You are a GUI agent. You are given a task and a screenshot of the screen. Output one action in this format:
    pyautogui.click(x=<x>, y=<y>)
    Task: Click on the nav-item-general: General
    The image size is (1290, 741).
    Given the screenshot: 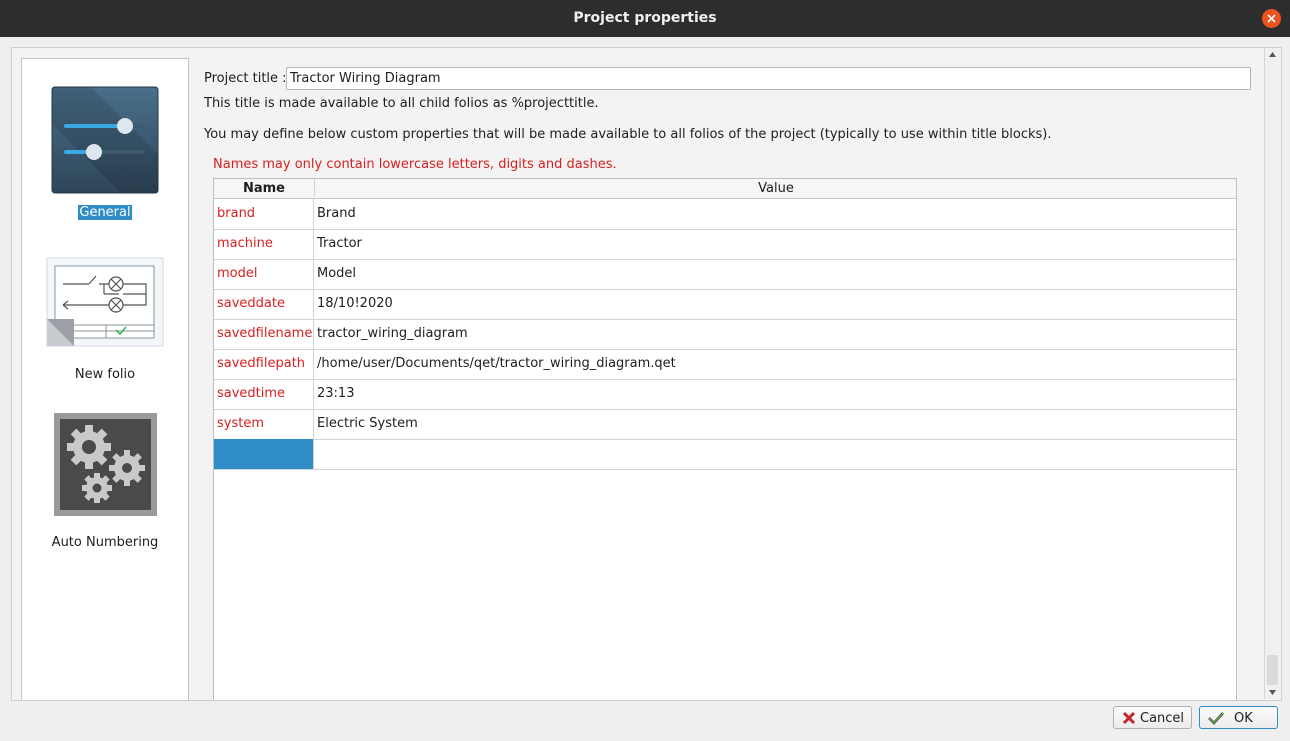 What is the action you would take?
    pyautogui.click(x=105, y=156)
    